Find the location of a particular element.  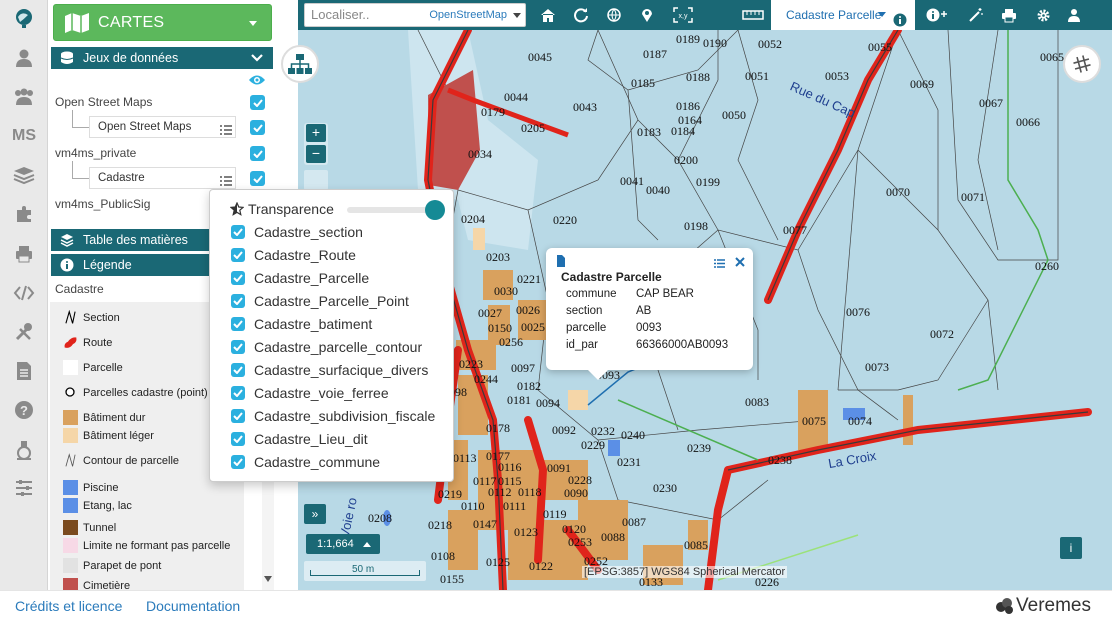

layer-toggle-row: Cadastre_Route is located at coordinates (293, 255).